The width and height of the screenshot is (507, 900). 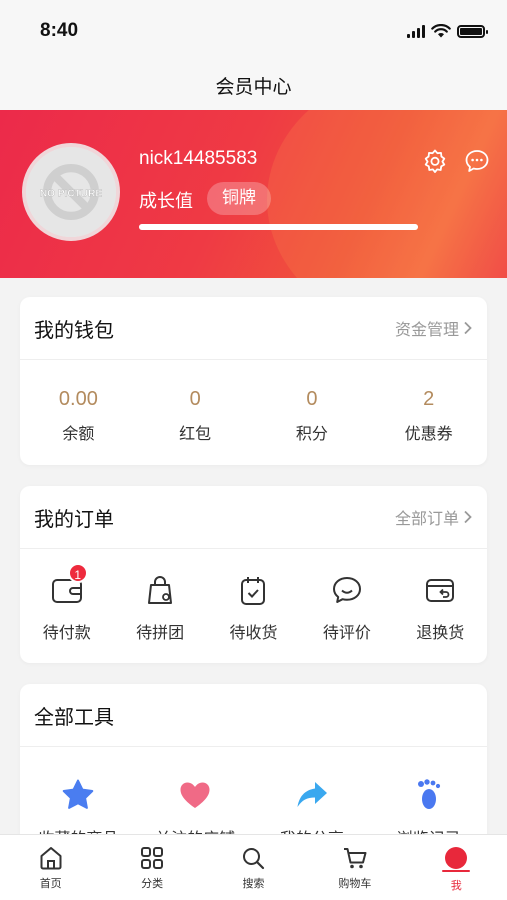 I want to click on growth-progress-fill, so click(x=278, y=227).